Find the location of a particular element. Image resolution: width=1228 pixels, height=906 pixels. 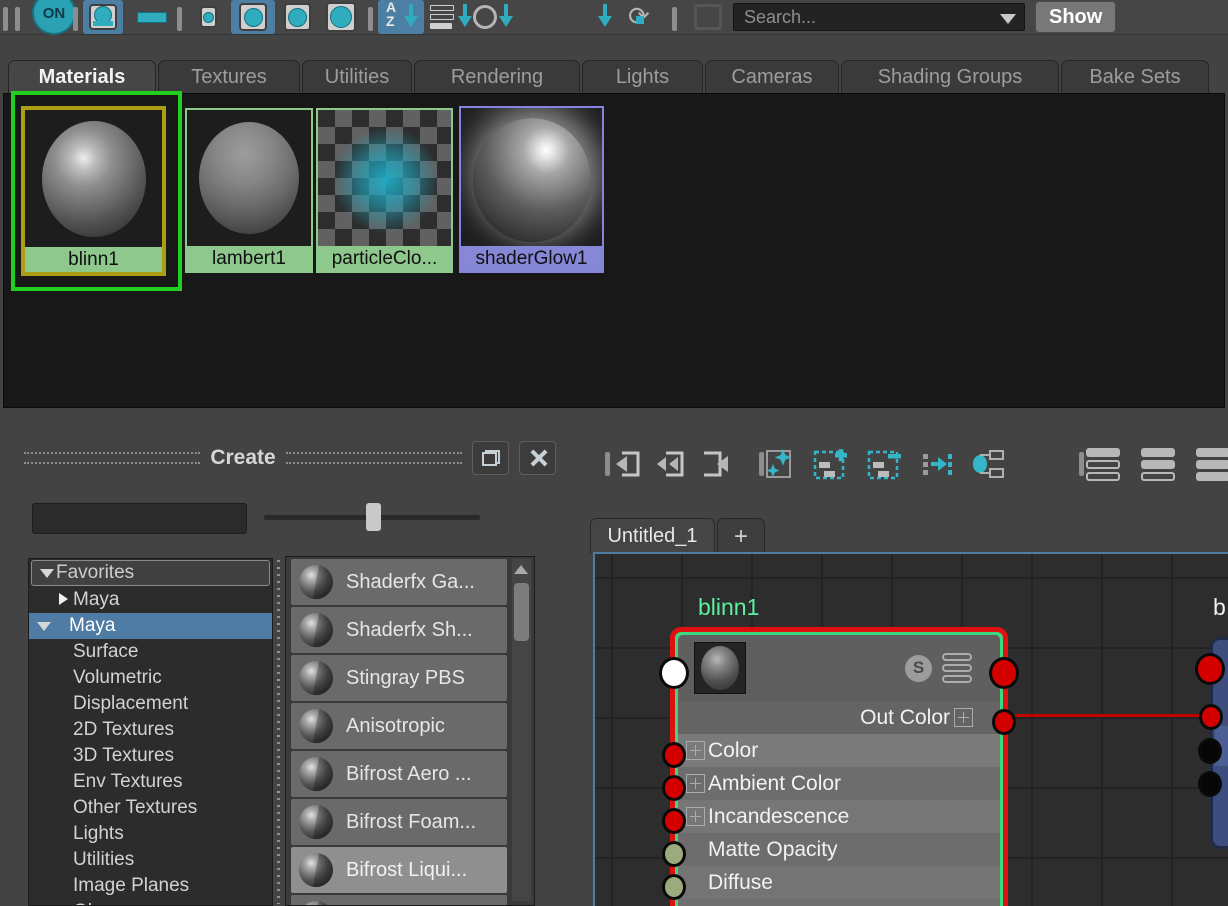

scroll-up-icon is located at coordinates (521, 569).